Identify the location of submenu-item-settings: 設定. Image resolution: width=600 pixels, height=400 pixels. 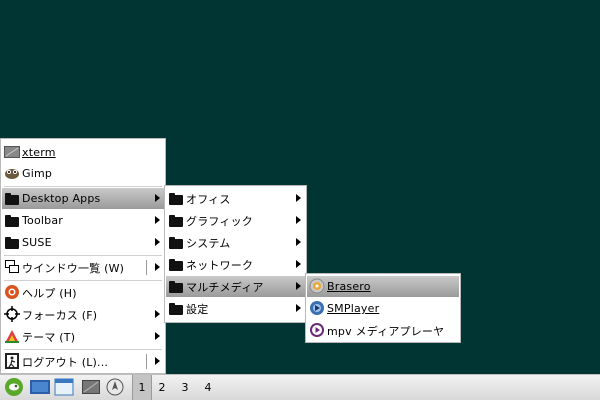
(235, 308).